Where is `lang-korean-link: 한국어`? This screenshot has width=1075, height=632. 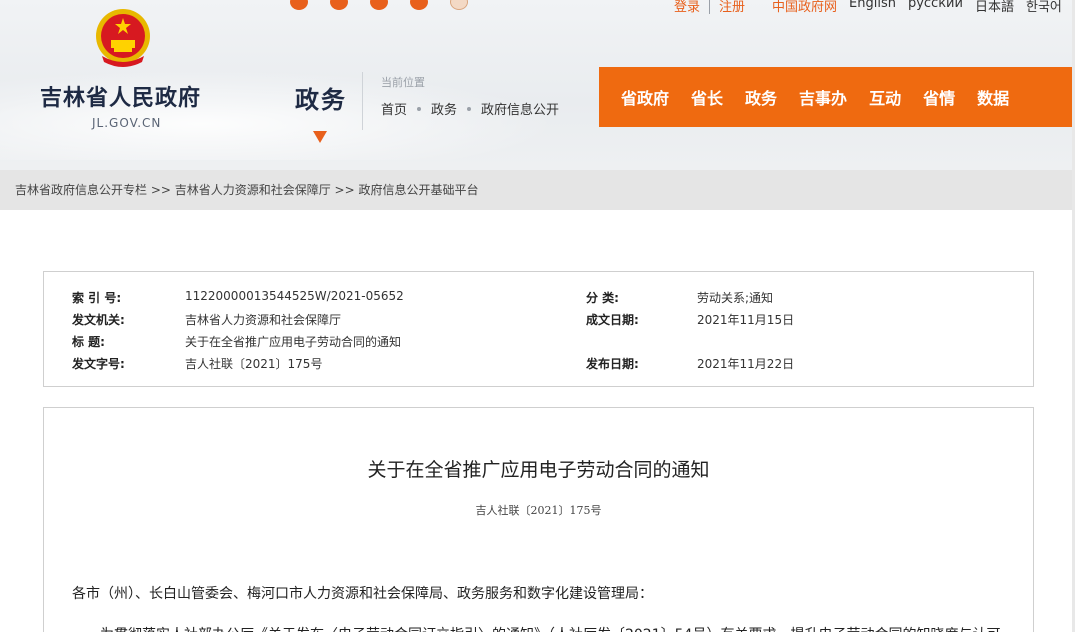
lang-korean-link: 한국어 is located at coordinates (1044, 7).